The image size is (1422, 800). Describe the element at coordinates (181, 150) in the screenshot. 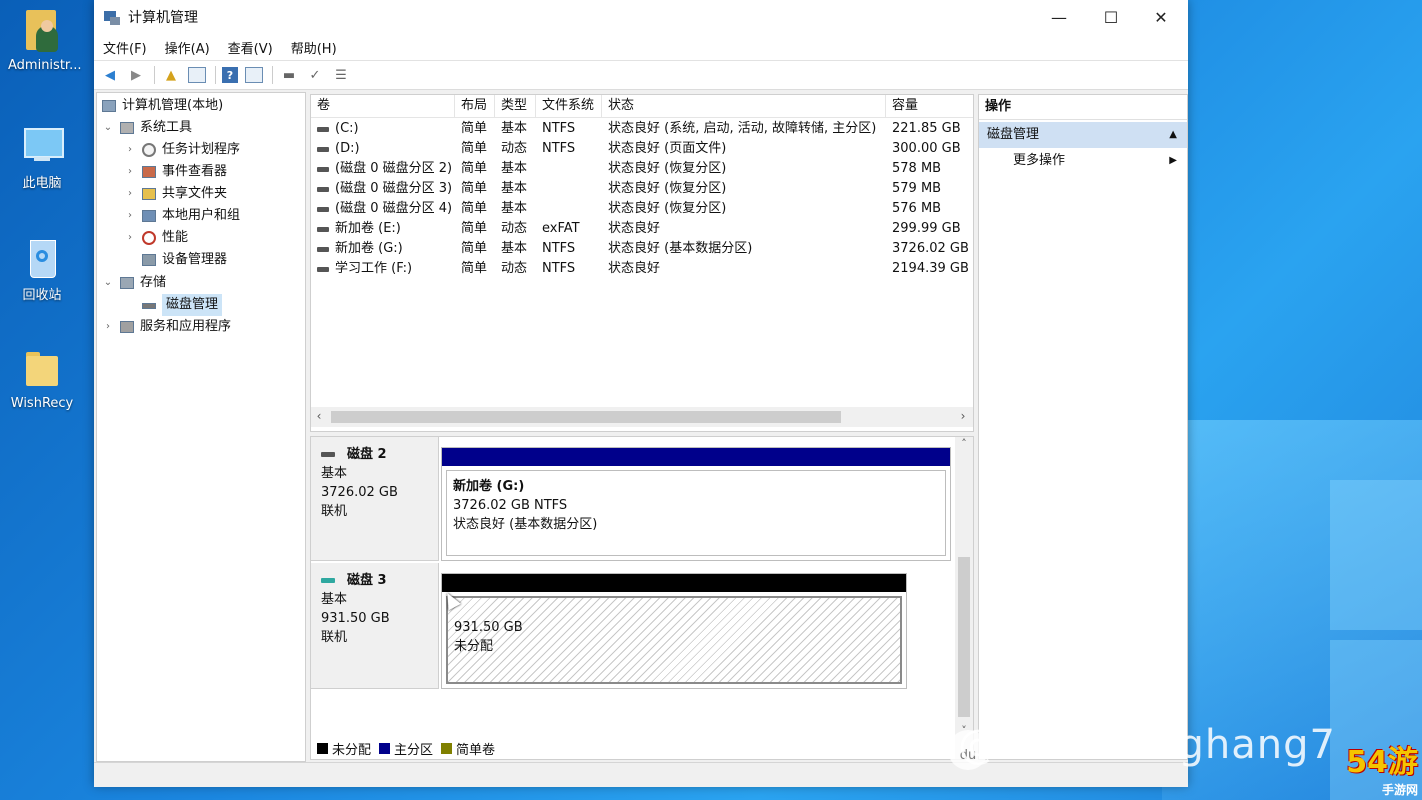

I see `tree-item-task-scheduler: › 任务计划程序` at that location.